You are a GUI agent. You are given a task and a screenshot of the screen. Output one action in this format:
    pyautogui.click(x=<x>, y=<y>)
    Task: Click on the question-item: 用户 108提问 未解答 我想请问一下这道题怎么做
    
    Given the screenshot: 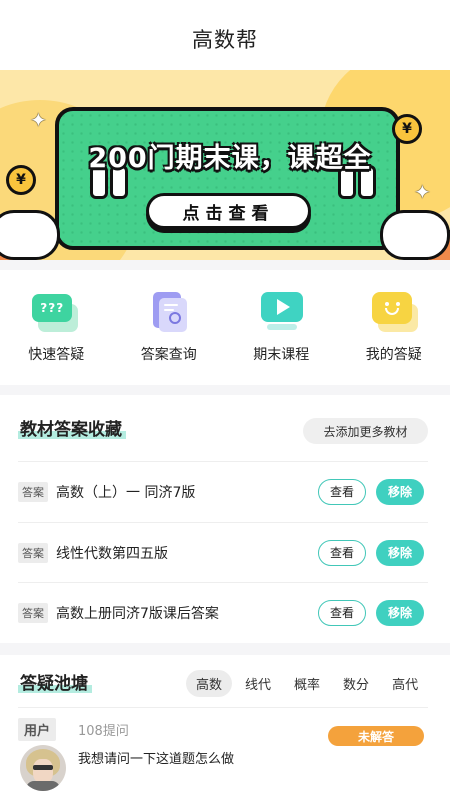 What is the action you would take?
    pyautogui.click(x=223, y=753)
    